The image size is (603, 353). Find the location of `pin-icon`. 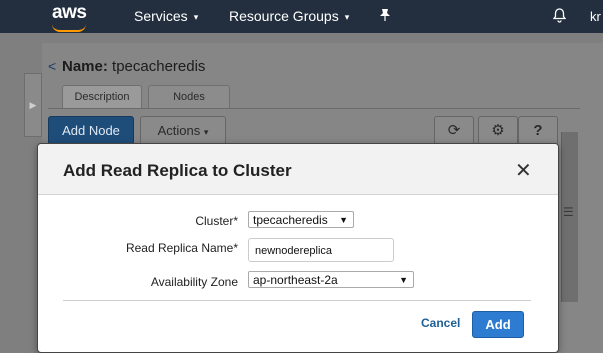

pin-icon is located at coordinates (385, 16).